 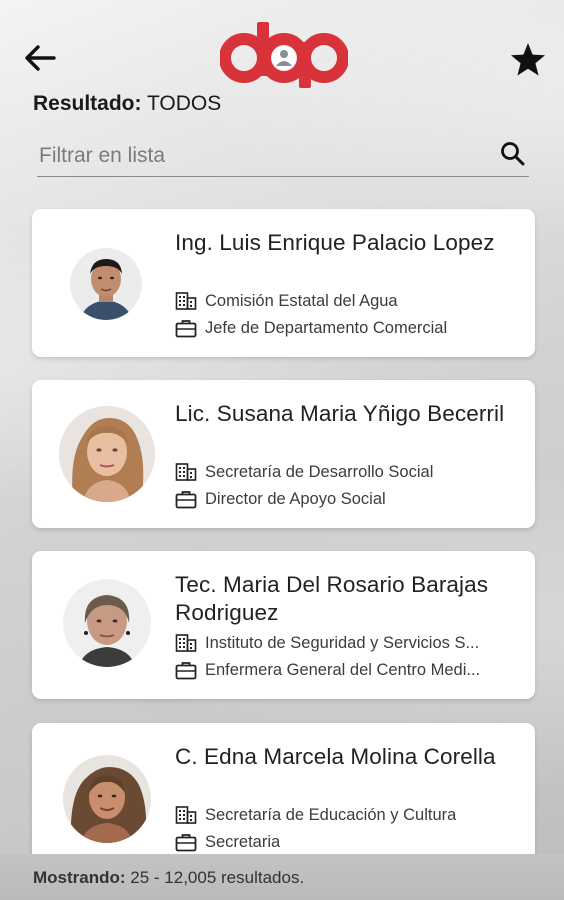 I want to click on contact-name: Tec. Maria Del Rosario Barajas Rodriguez, so click(x=332, y=598).